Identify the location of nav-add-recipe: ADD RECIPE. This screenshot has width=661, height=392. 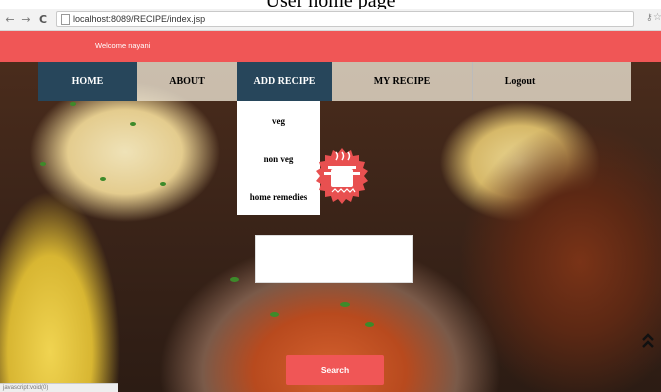
(284, 81).